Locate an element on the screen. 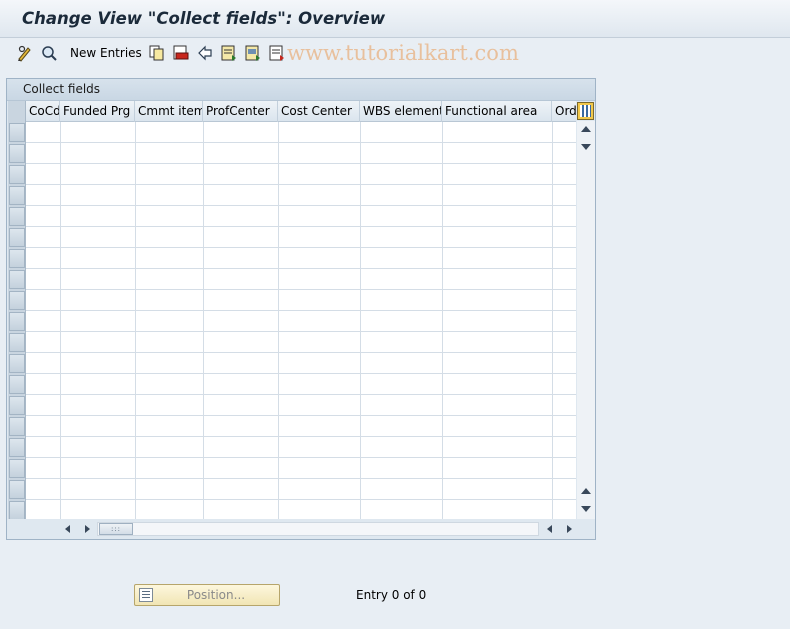 The image size is (790, 629). row-selector-column is located at coordinates (17, 310).